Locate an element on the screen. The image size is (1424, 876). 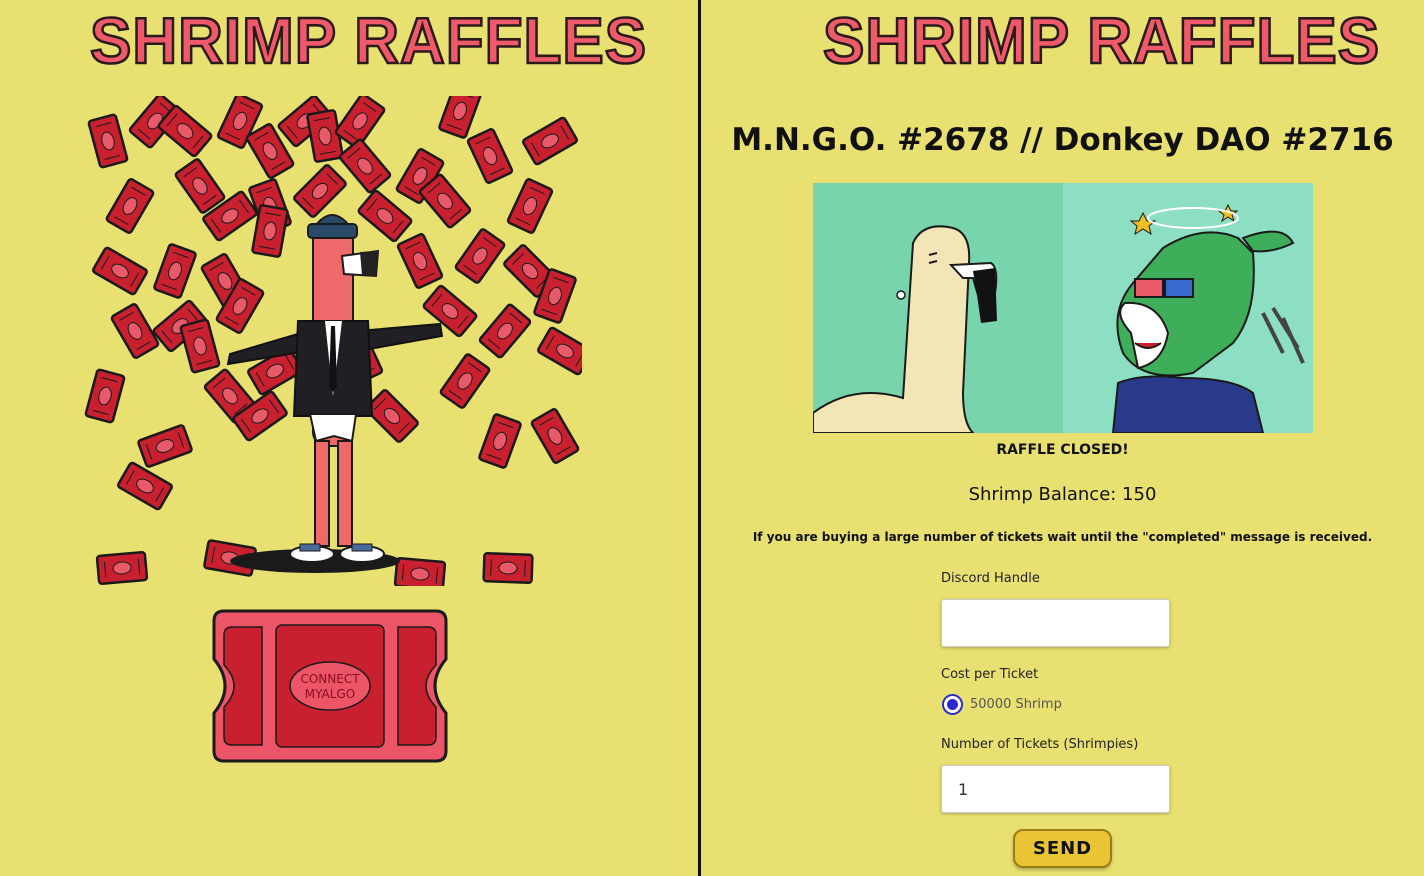
connect-myalgo-button: CONNECT MYALGO is located at coordinates (330, 686).